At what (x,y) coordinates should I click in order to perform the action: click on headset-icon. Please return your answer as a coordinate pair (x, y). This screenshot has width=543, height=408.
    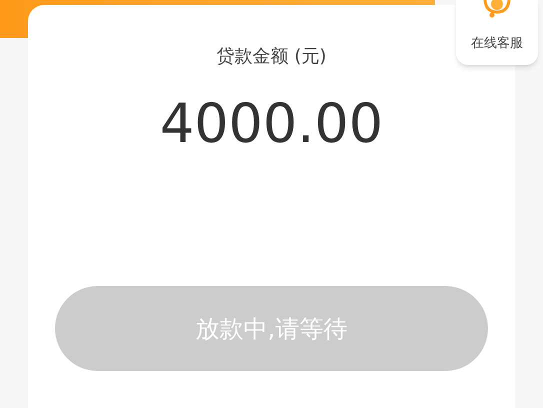
    Looking at the image, I should click on (497, 9).